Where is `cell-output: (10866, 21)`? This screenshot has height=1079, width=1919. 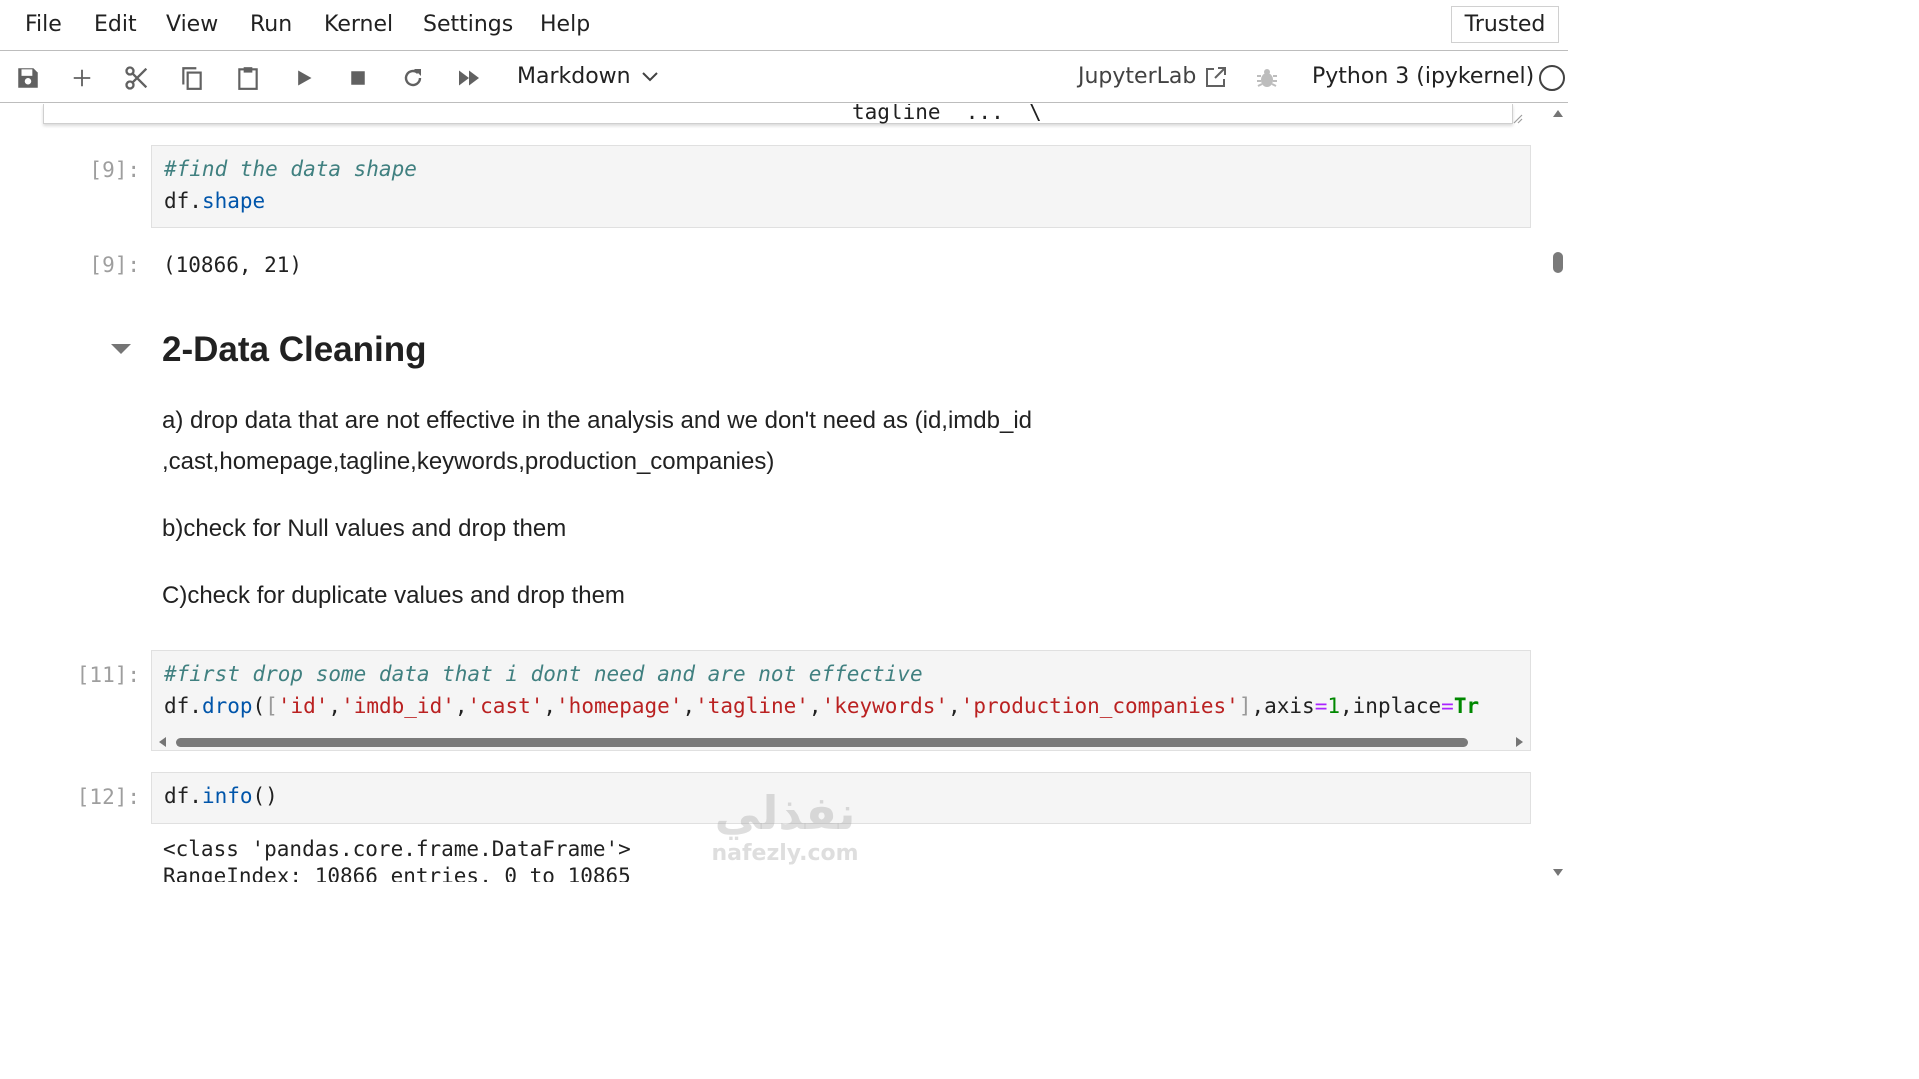
cell-output: (10866, 21) is located at coordinates (233, 265).